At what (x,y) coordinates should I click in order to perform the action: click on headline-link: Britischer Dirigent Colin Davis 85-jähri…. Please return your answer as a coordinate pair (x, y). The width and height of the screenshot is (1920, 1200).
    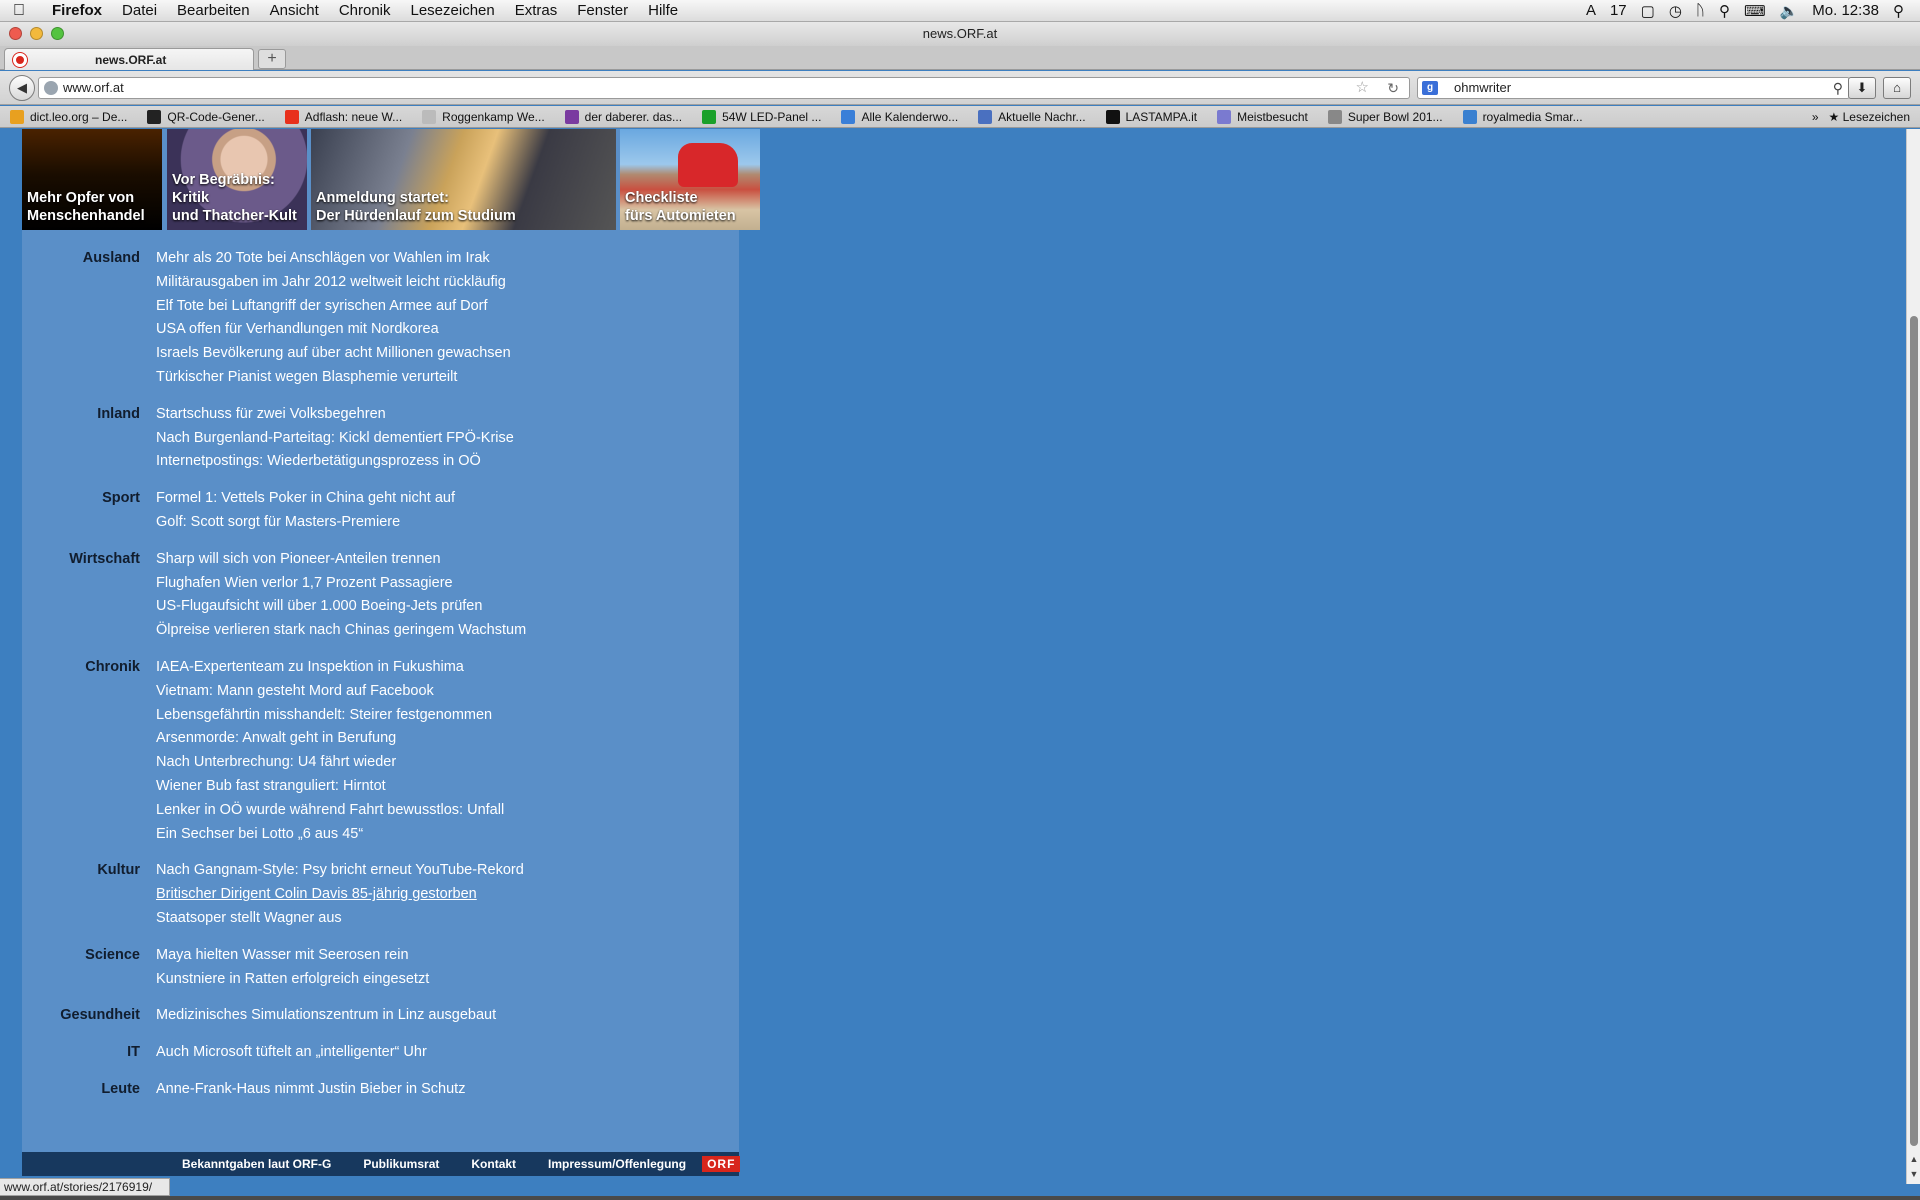
    Looking at the image, I should click on (447, 895).